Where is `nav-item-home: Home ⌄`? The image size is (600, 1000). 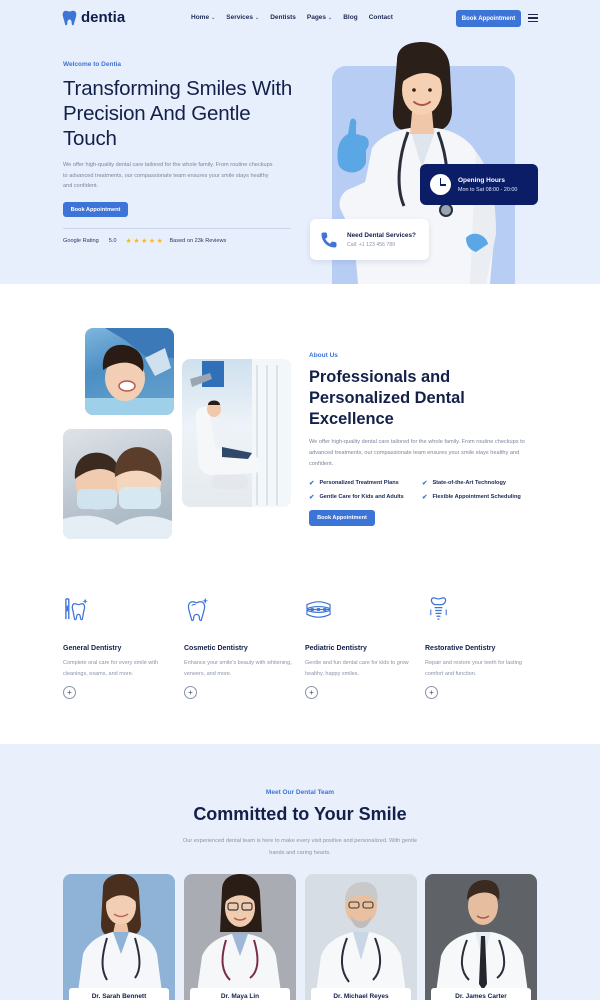 nav-item-home: Home ⌄ is located at coordinates (203, 17).